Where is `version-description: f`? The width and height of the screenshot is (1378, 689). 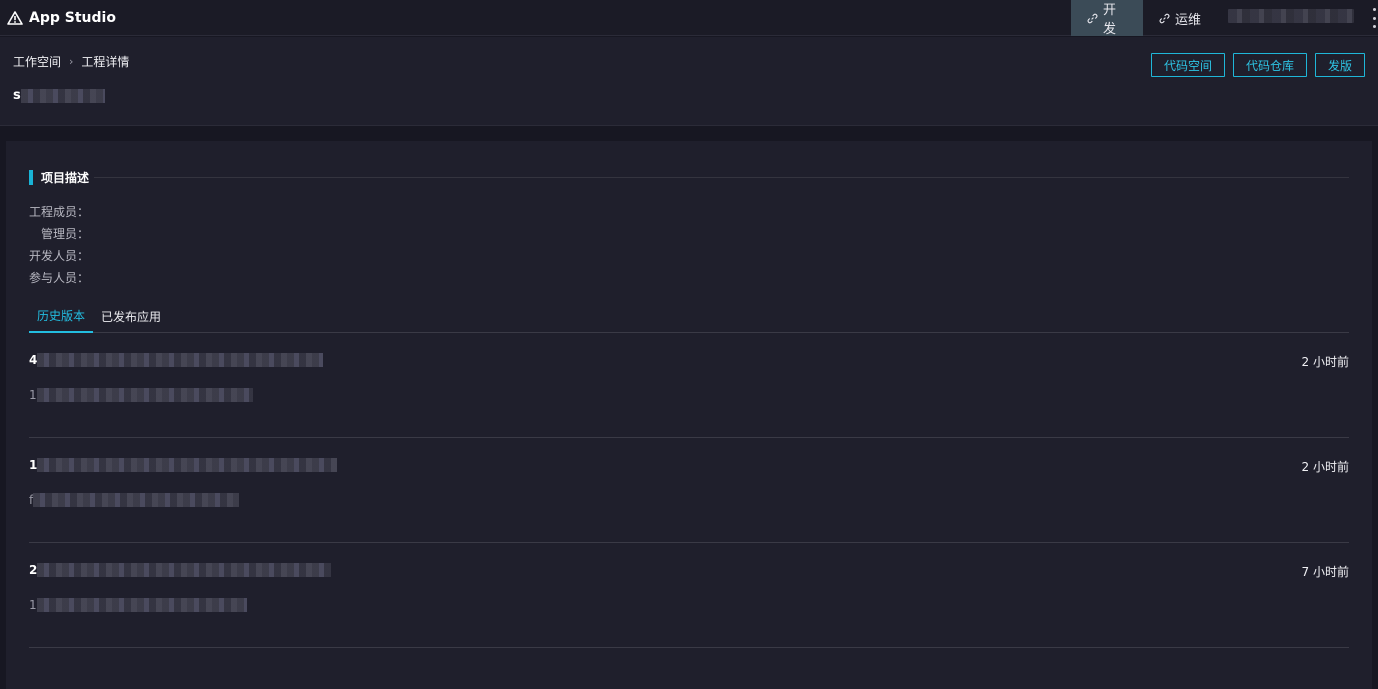
version-description: f is located at coordinates (134, 500).